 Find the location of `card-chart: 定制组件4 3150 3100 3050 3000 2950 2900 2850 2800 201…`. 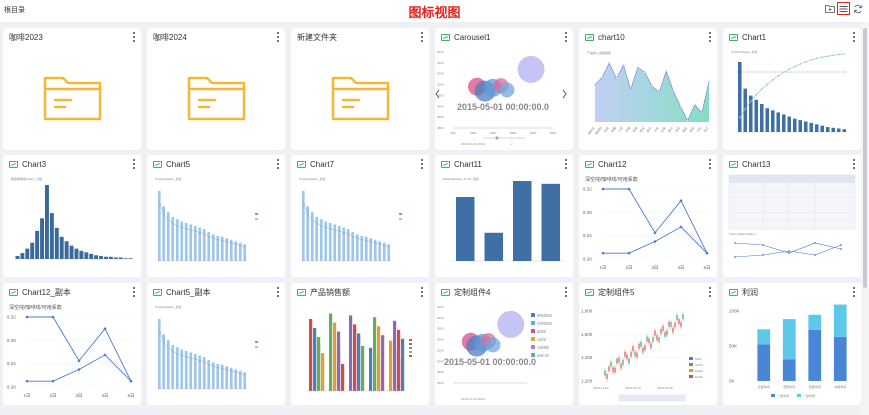

card-chart: 定制组件4 3150 3100 3050 3000 2950 2900 2850 2800 201… is located at coordinates (504, 344).